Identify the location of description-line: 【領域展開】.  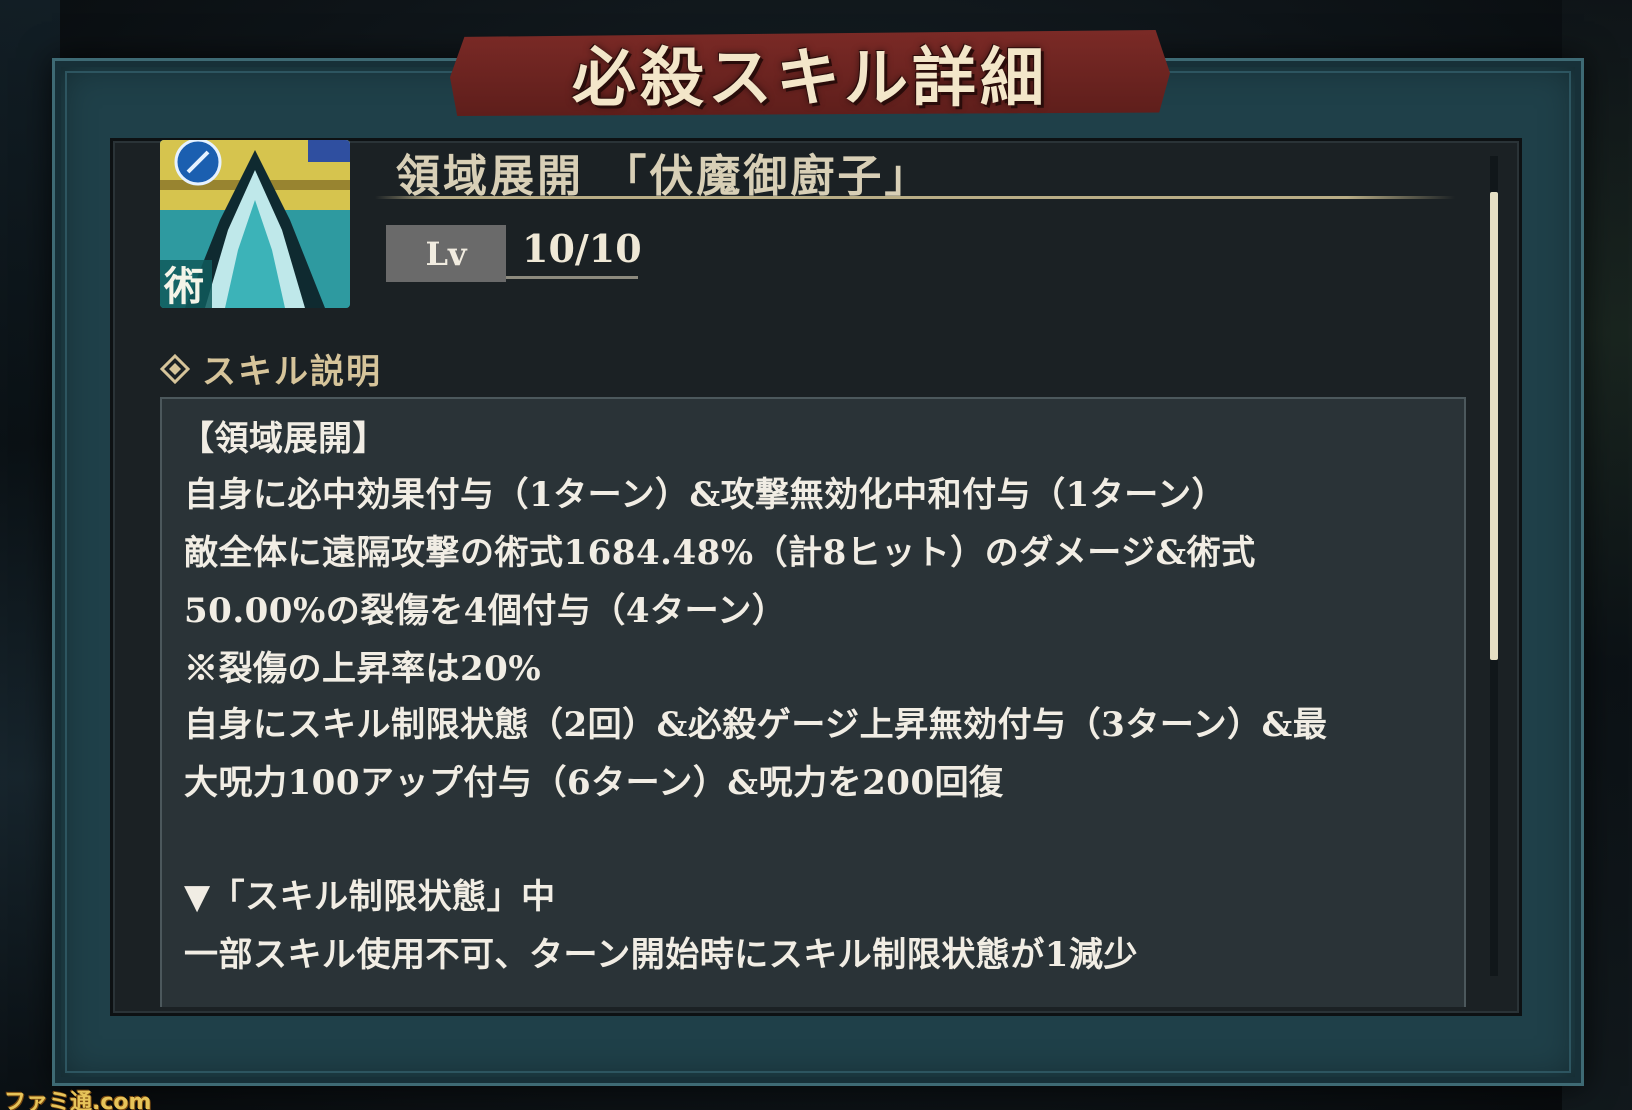
(283, 439).